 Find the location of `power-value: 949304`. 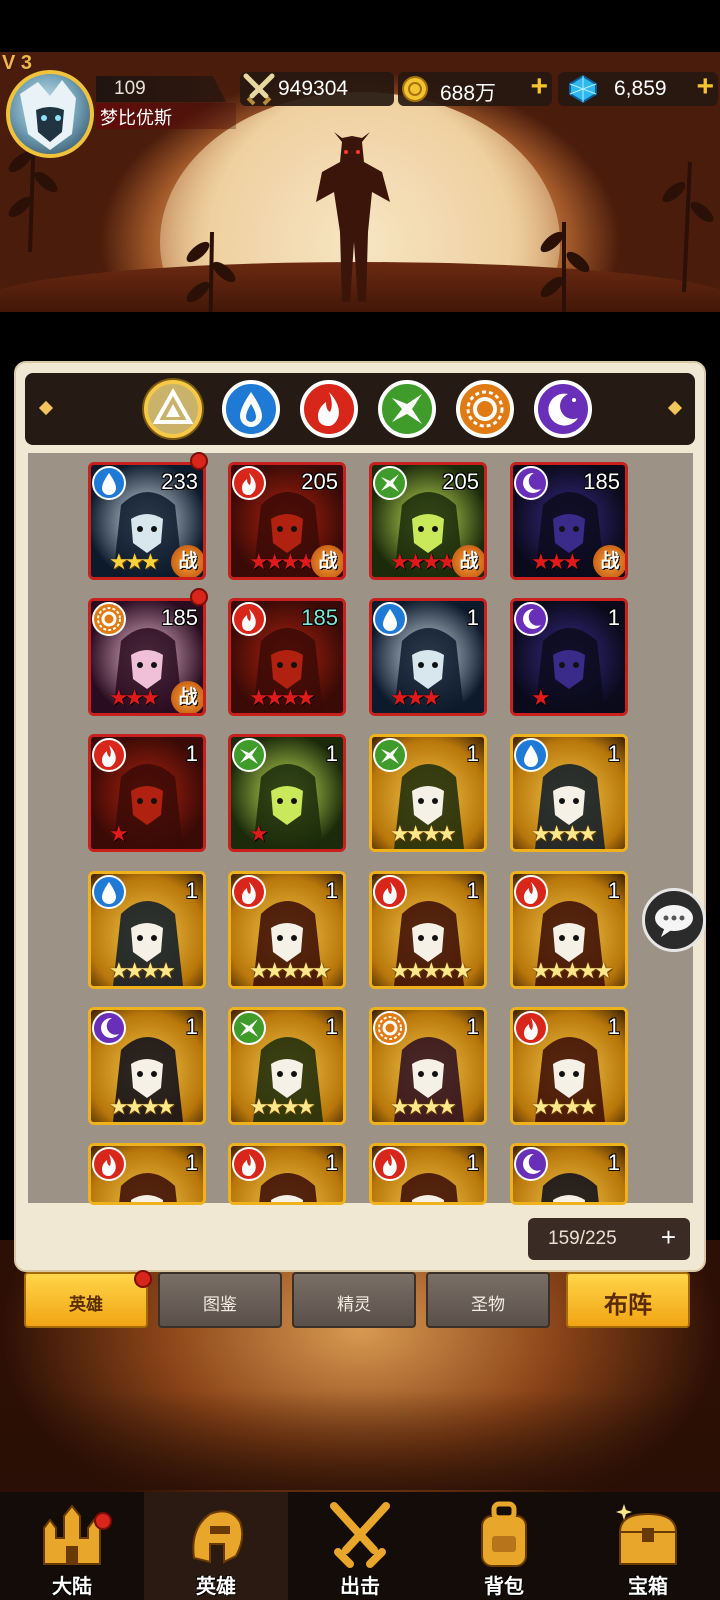

power-value: 949304 is located at coordinates (313, 88).